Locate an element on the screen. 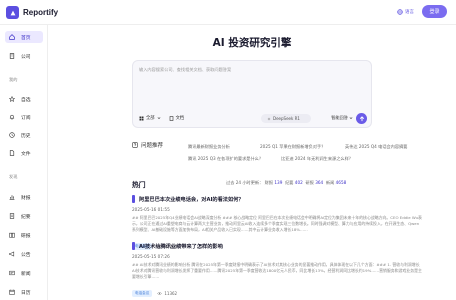 Image resolution: width=456 pixels, height=300 pixels. sidebar-item-label: 文件 is located at coordinates (26, 154).